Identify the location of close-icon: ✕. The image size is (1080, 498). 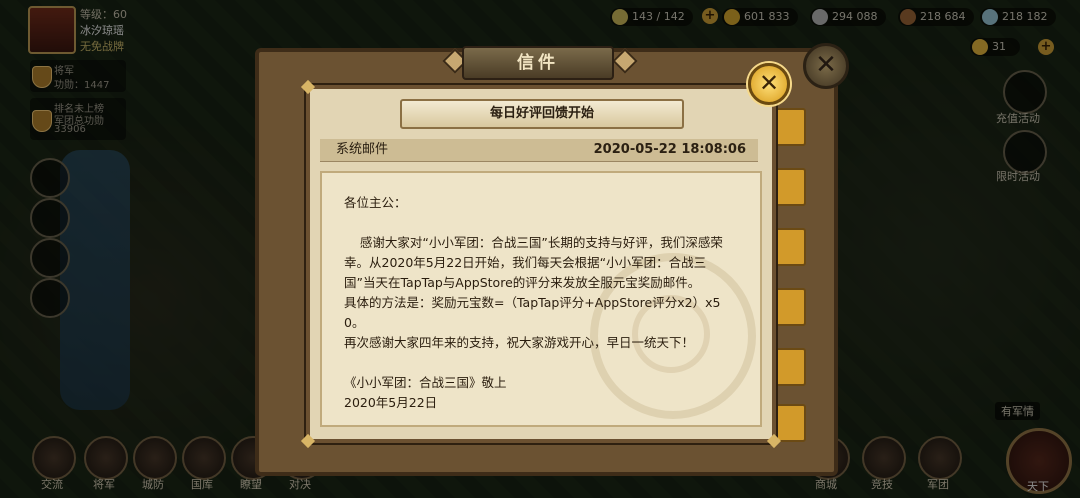
(769, 84).